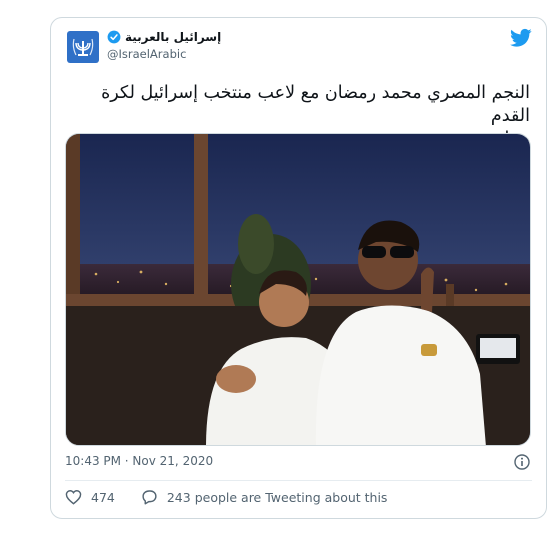 Image resolution: width=560 pixels, height=541 pixels. What do you see at coordinates (298, 49) in the screenshot?
I see `tweet-header: إسرائيل بالعربية @IsraelArabic` at bounding box center [298, 49].